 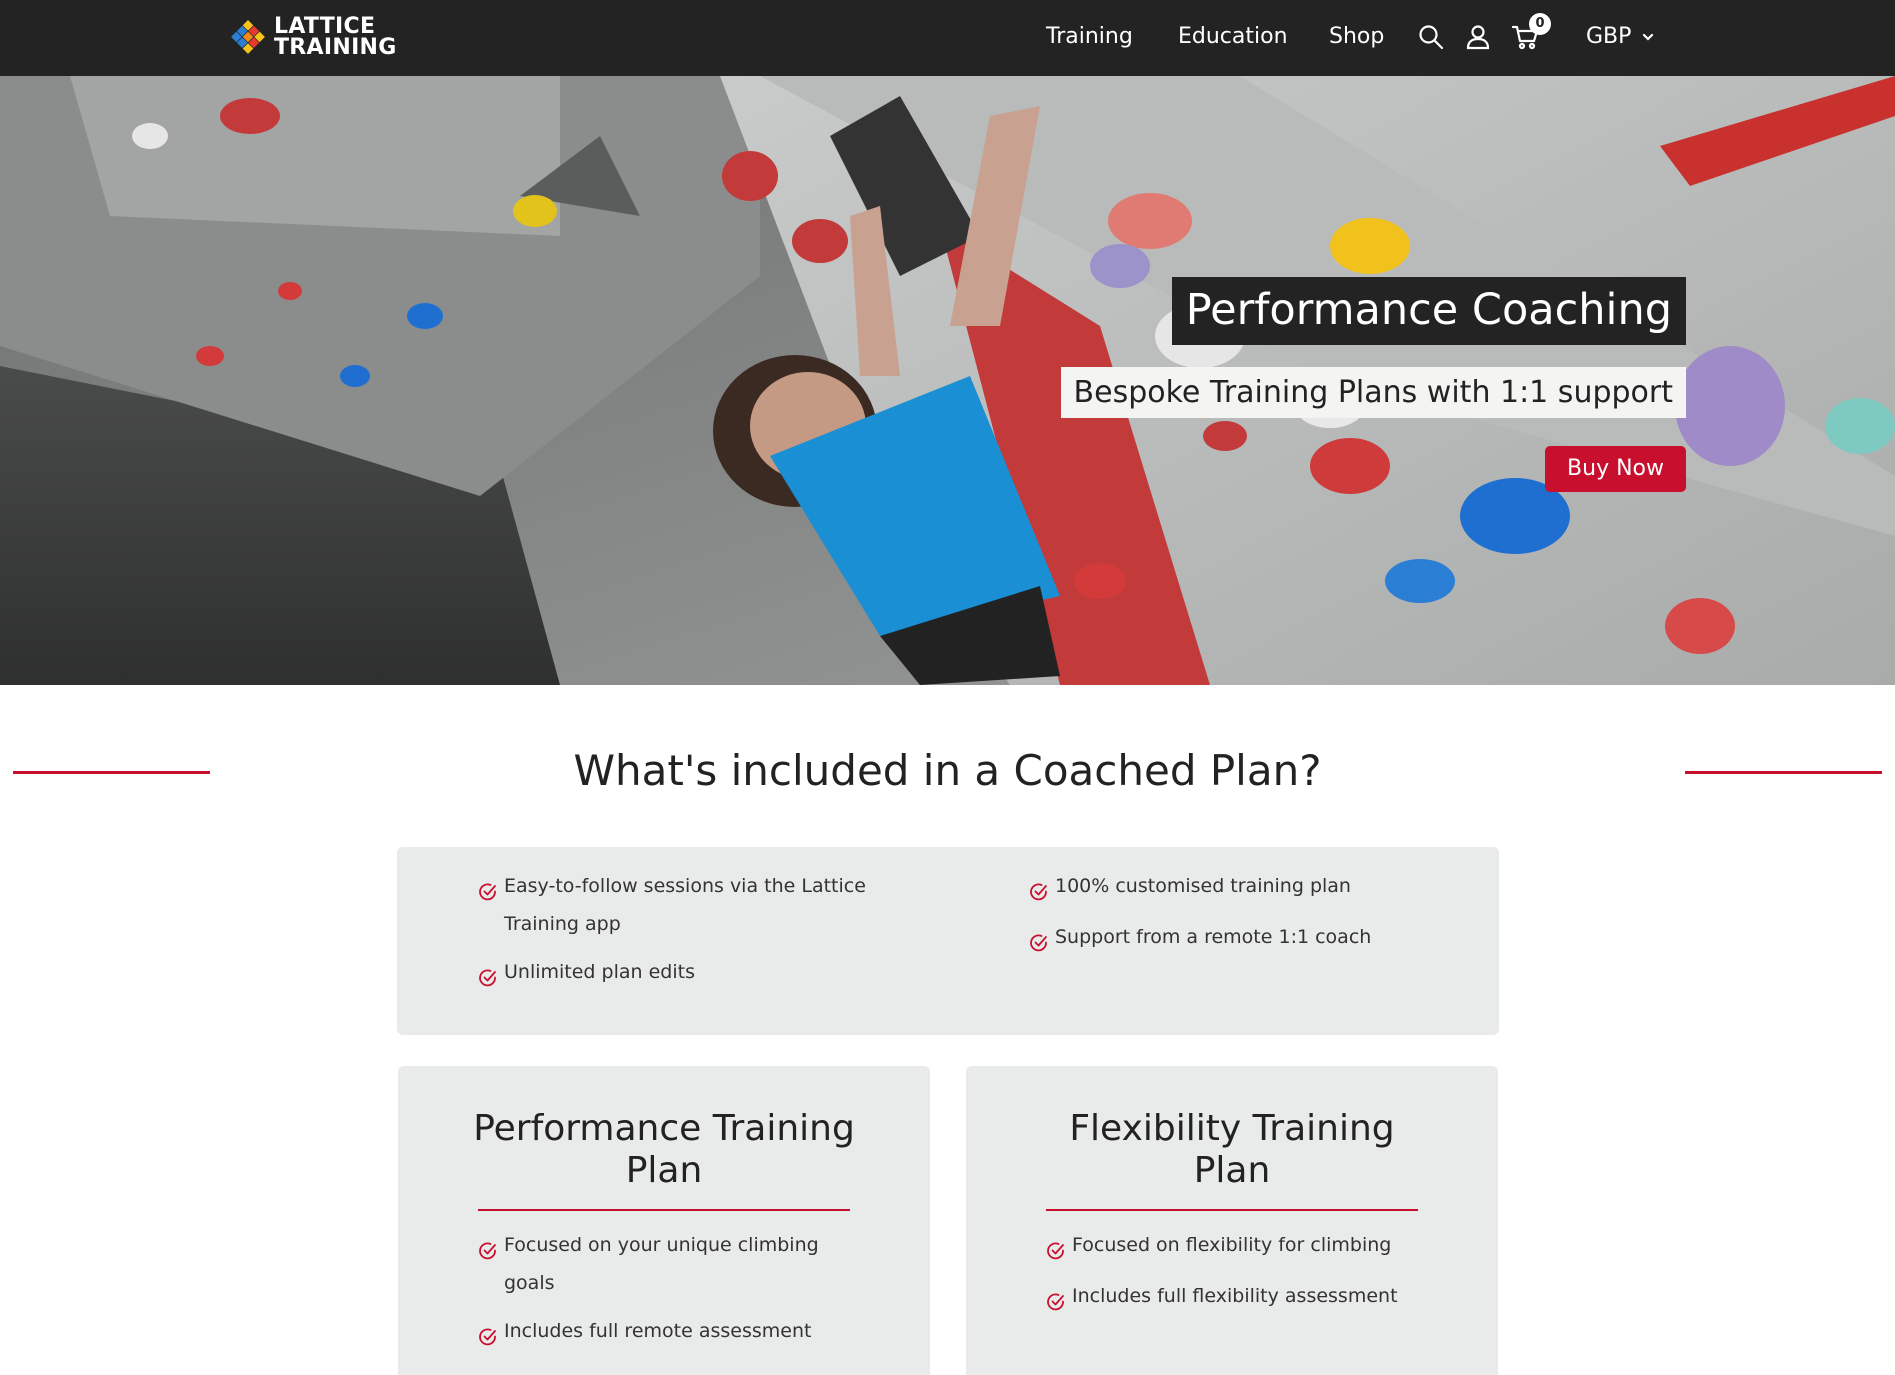 I want to click on logo: LATTICE TRAINING, so click(x=312, y=37).